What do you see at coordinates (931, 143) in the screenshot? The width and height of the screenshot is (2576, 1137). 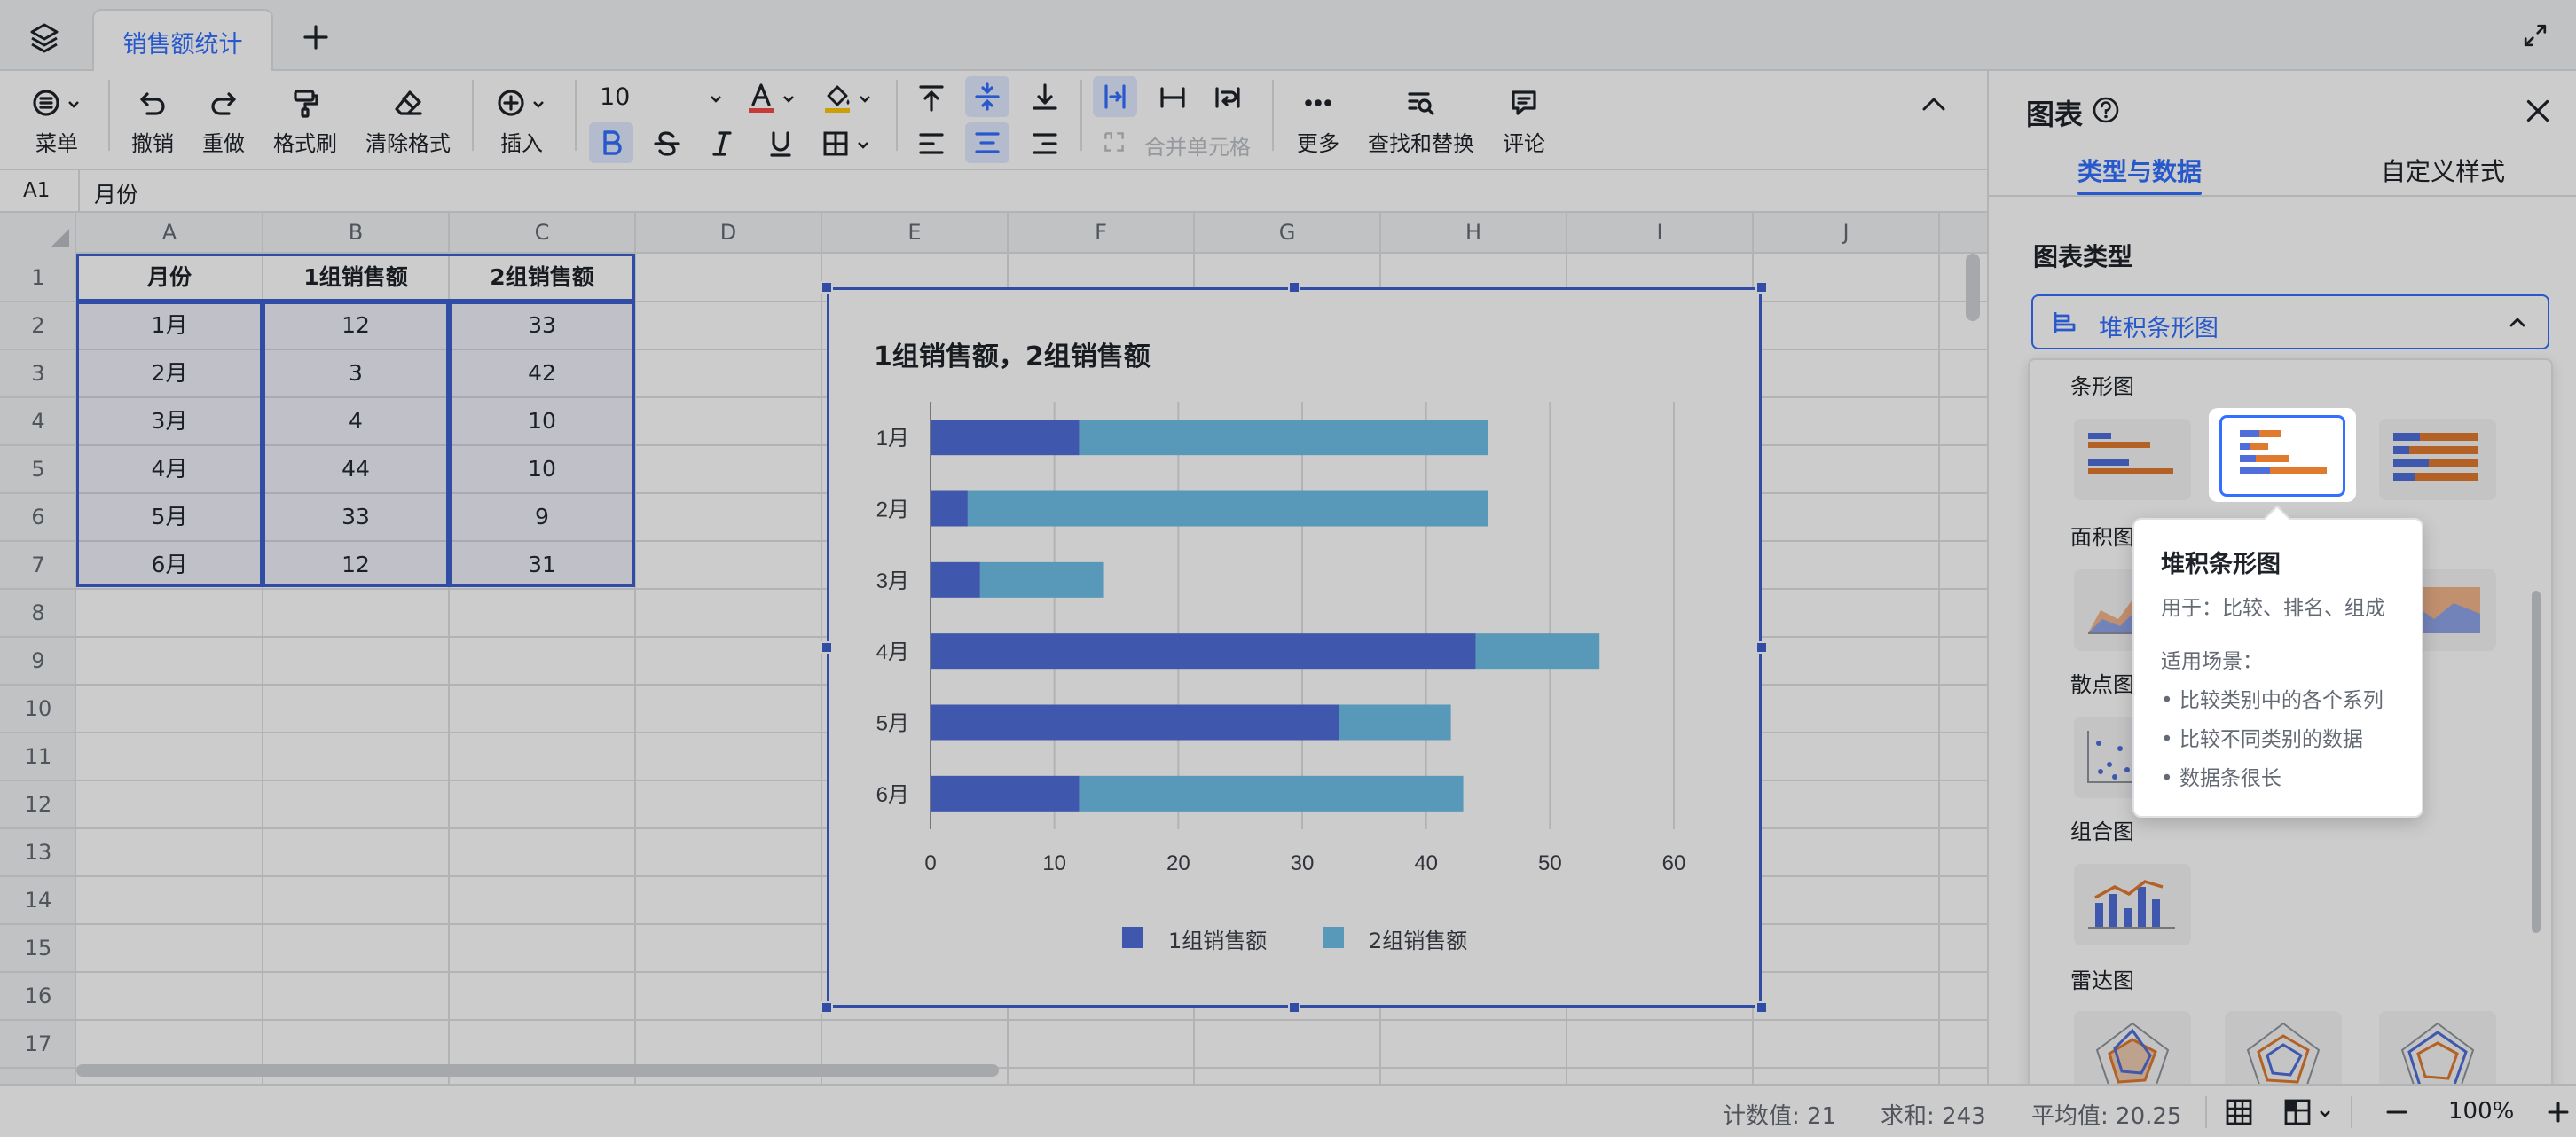 I see `align-left-icon` at bounding box center [931, 143].